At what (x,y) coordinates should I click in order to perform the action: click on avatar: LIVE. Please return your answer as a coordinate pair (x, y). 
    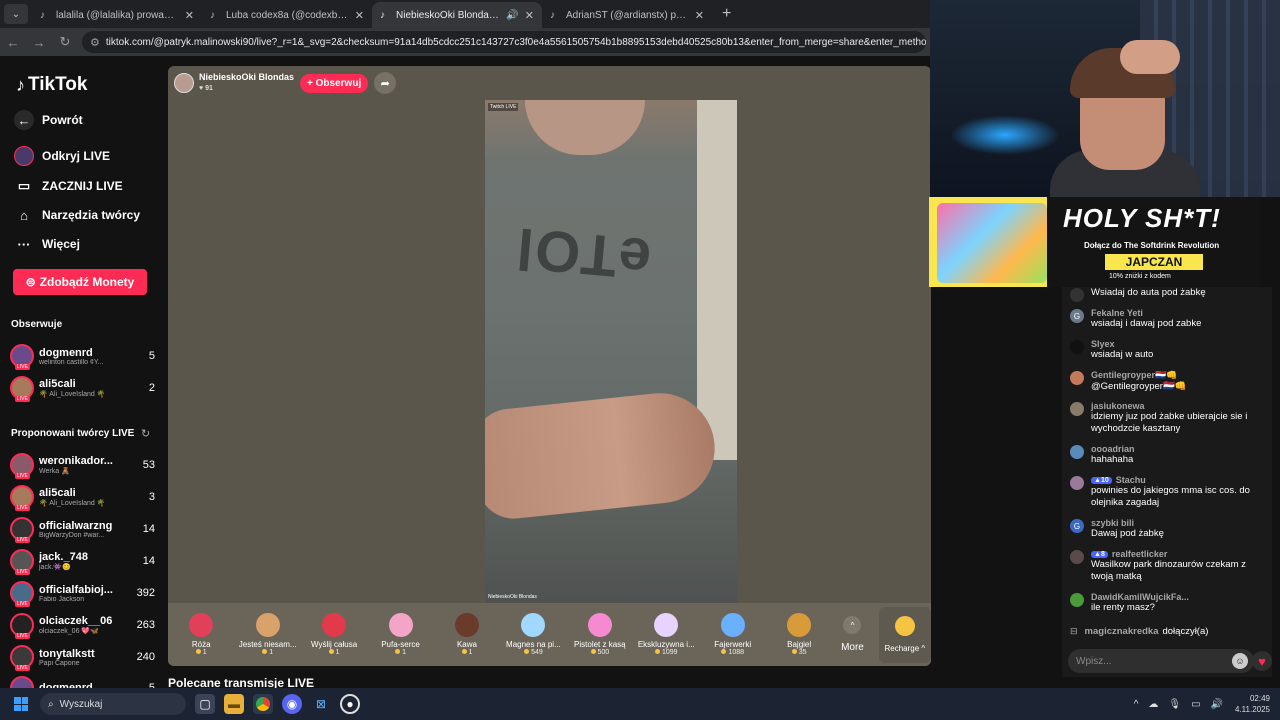
    Looking at the image, I should click on (22, 530).